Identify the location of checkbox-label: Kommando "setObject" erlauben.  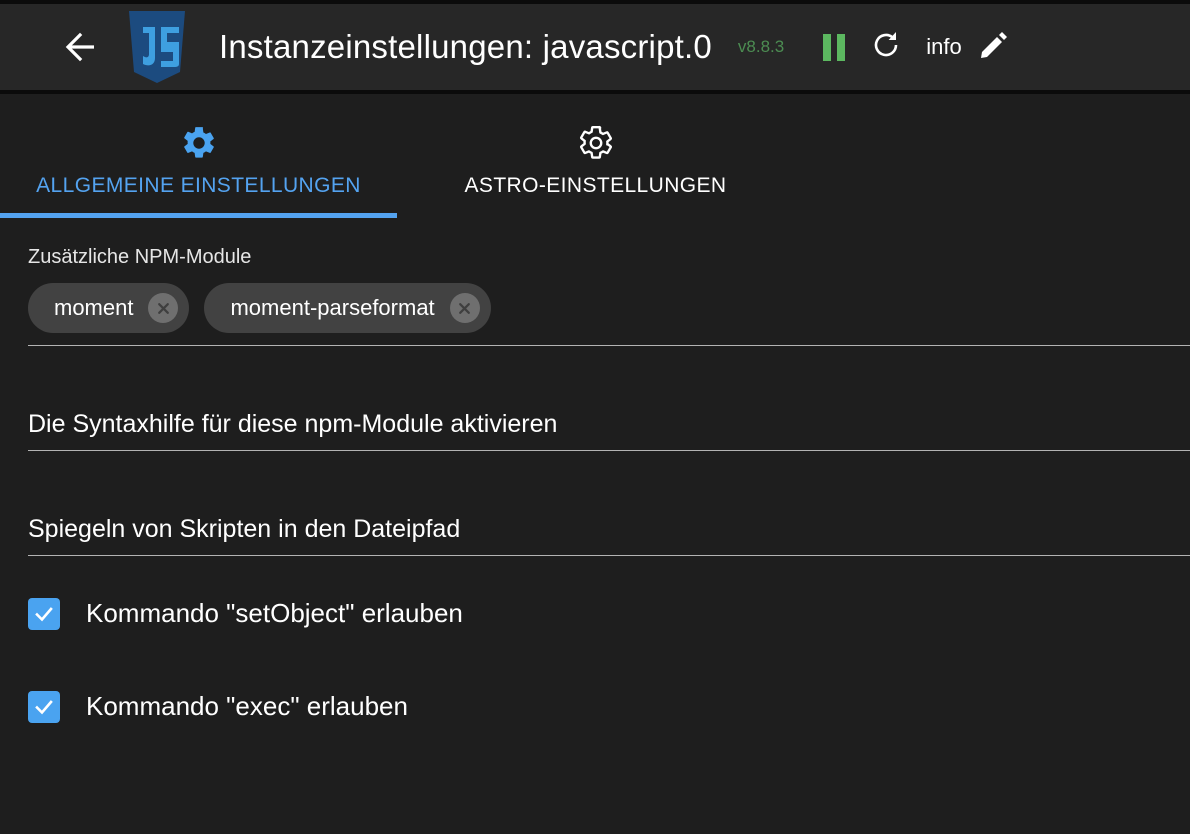
(274, 613).